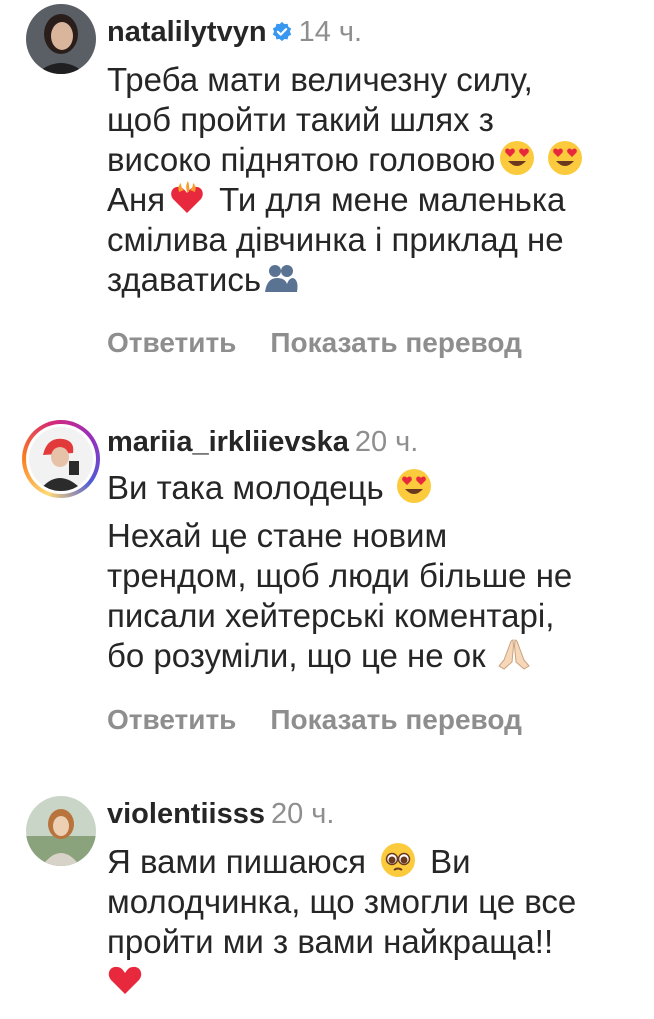 The image size is (654, 1019). What do you see at coordinates (320, 79) in the screenshot?
I see `comment-line: Треба мати величезну силу,` at bounding box center [320, 79].